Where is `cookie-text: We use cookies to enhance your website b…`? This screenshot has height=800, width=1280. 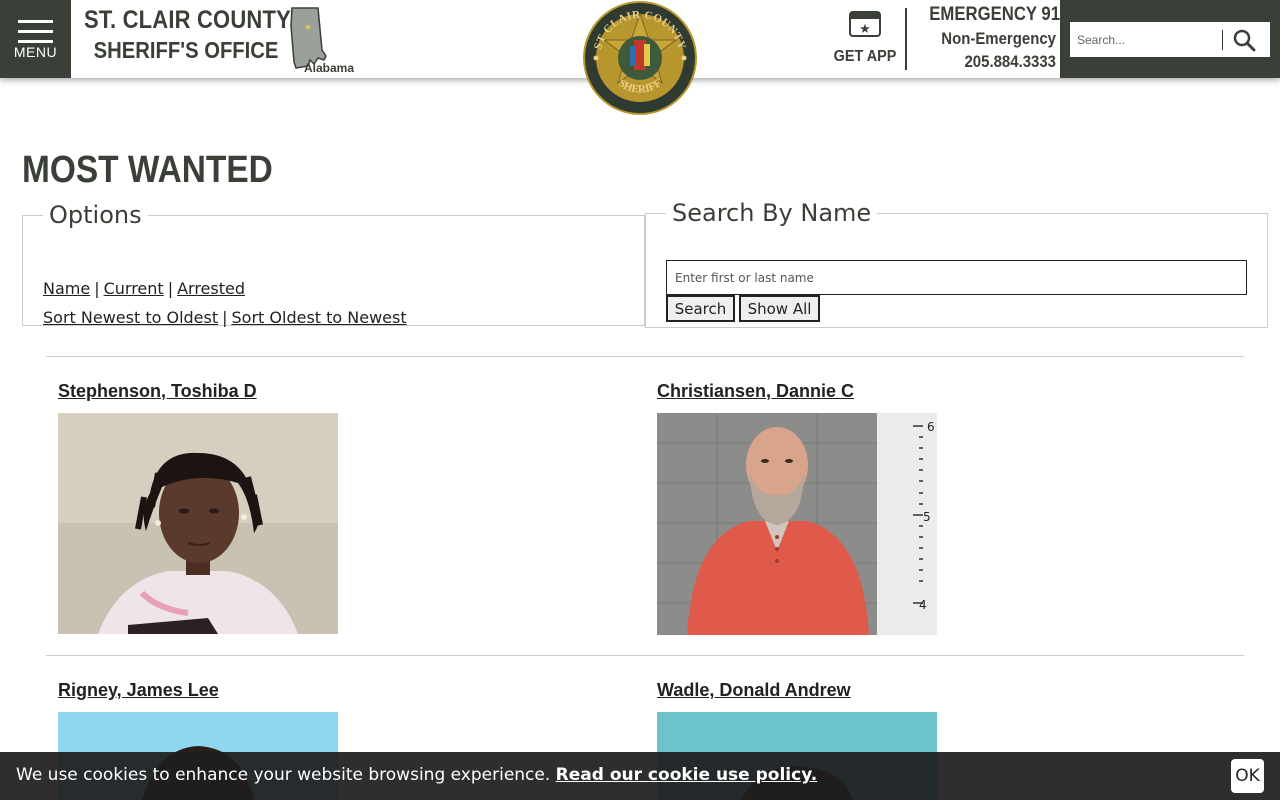 cookie-text: We use cookies to enhance your website b… is located at coordinates (416, 775).